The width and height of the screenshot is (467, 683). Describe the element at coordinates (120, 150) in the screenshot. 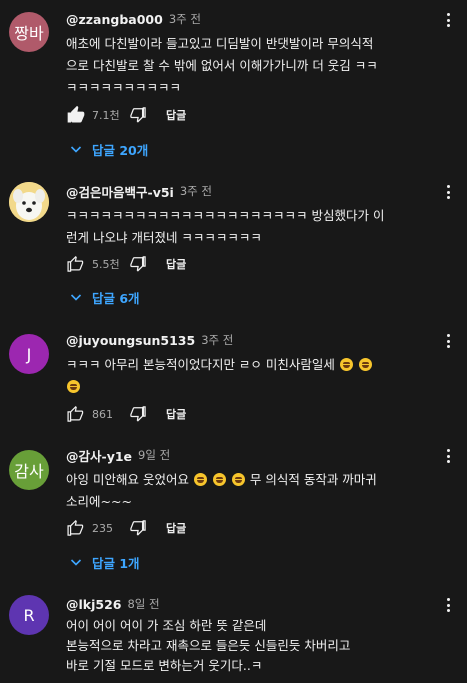

I see `replies-label: 답글 20개` at that location.